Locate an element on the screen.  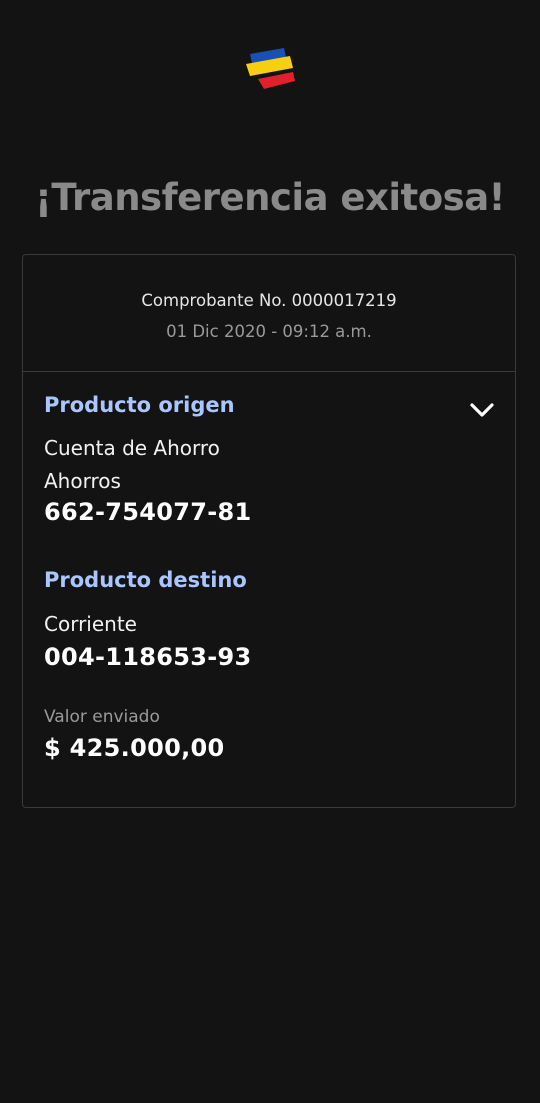
bank-logo-icon is located at coordinates (270, 68).